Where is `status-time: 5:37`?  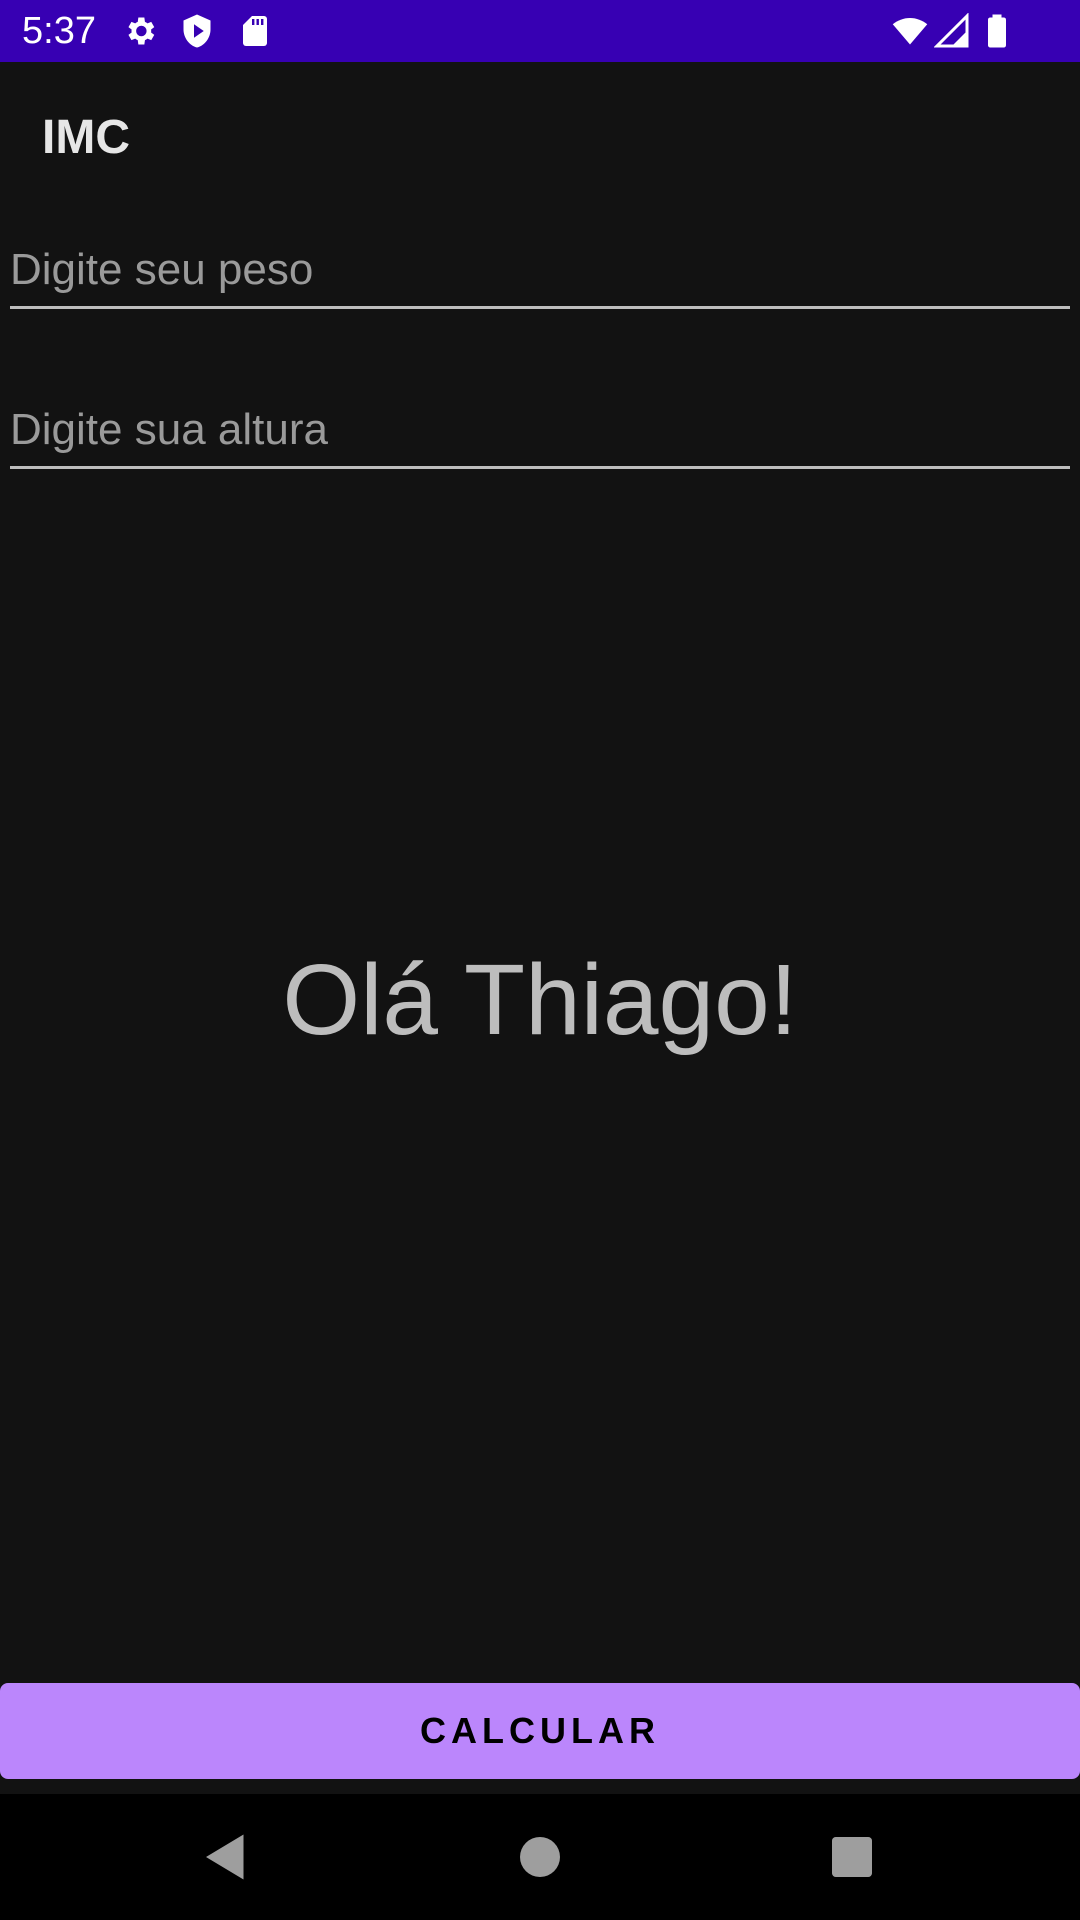
status-time: 5:37 is located at coordinates (59, 31).